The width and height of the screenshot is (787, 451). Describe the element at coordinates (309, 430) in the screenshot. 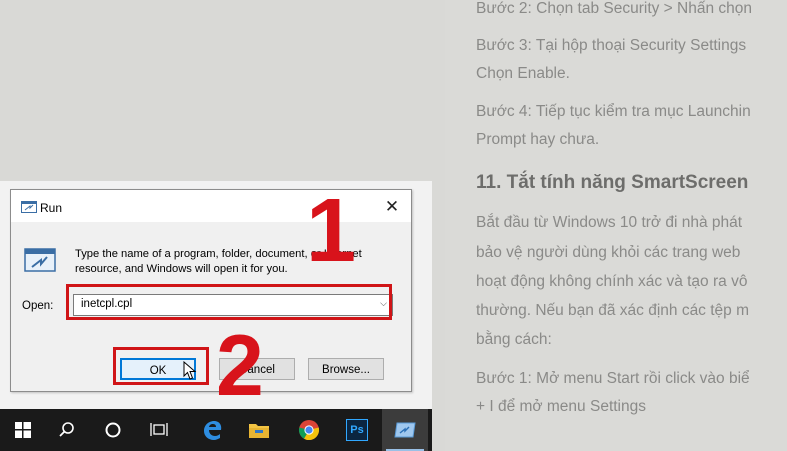

I see `chrome-icon` at that location.